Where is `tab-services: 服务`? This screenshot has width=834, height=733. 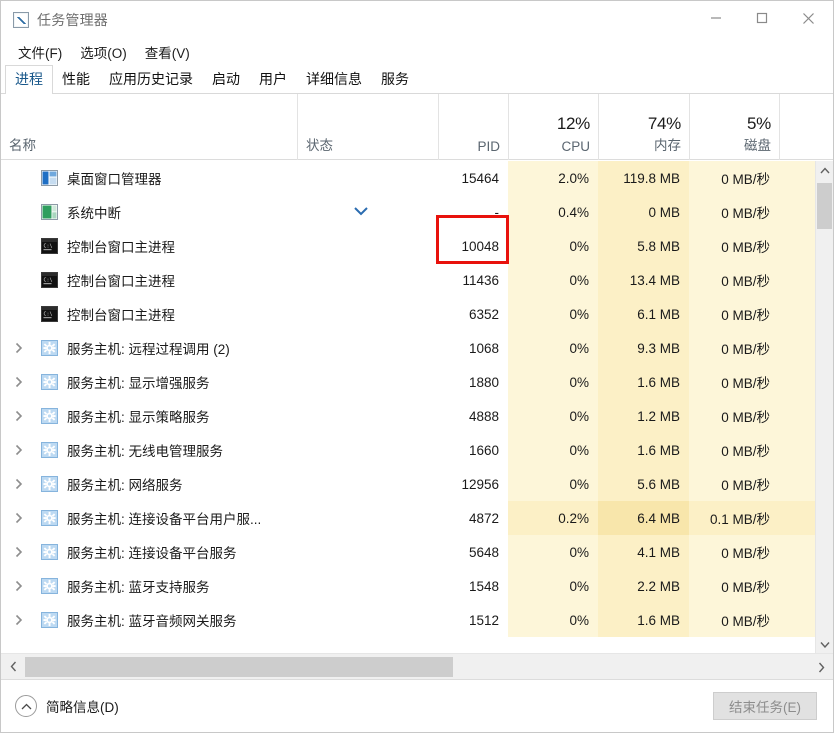 tab-services: 服务 is located at coordinates (395, 79).